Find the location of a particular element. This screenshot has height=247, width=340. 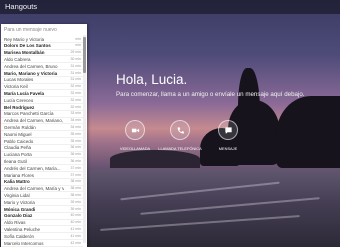

conversation-name: Lucía Cereceo is located at coordinates (19, 100).